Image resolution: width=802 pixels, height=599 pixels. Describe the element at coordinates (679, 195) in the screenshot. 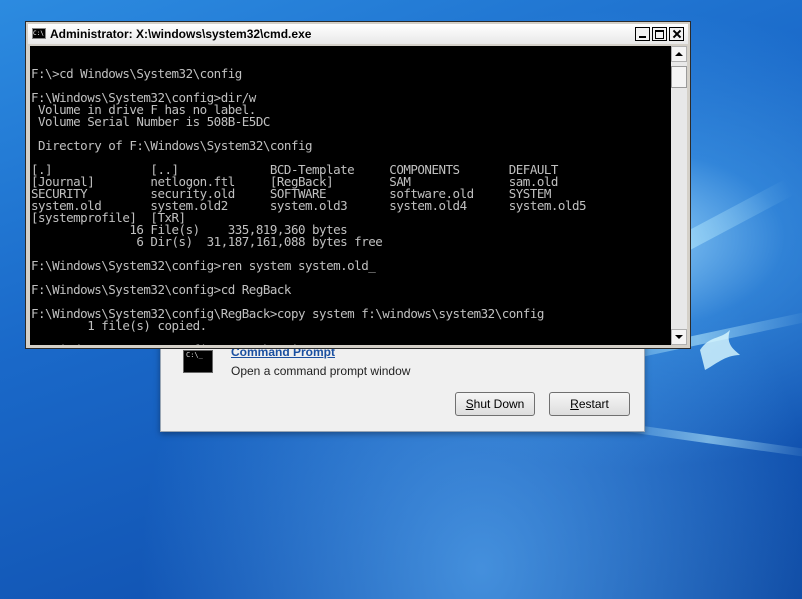

I see `vertical-scrollbar` at that location.